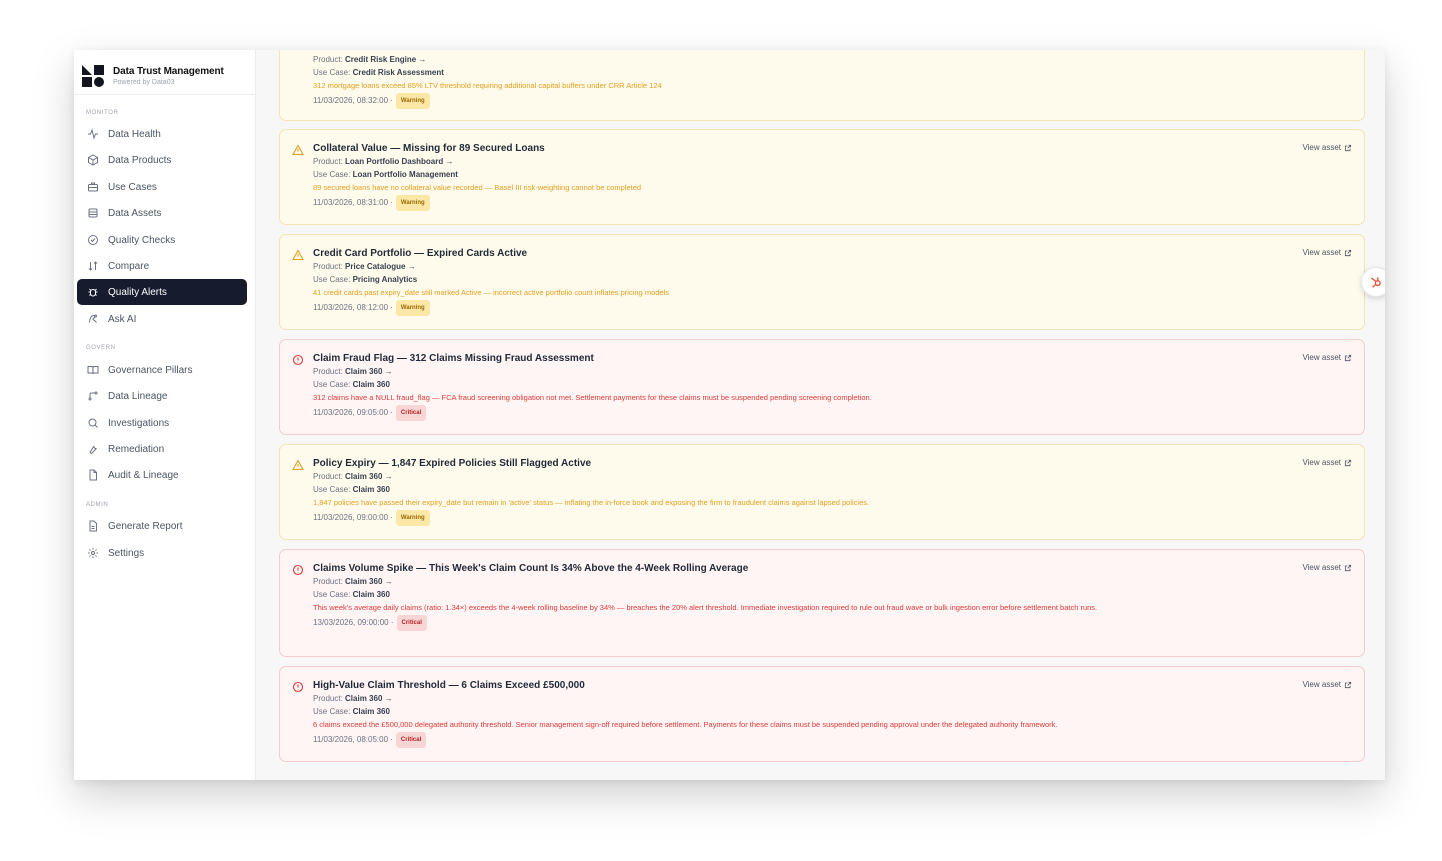 The width and height of the screenshot is (1442, 861). What do you see at coordinates (93, 266) in the screenshot?
I see `compare-icon` at bounding box center [93, 266].